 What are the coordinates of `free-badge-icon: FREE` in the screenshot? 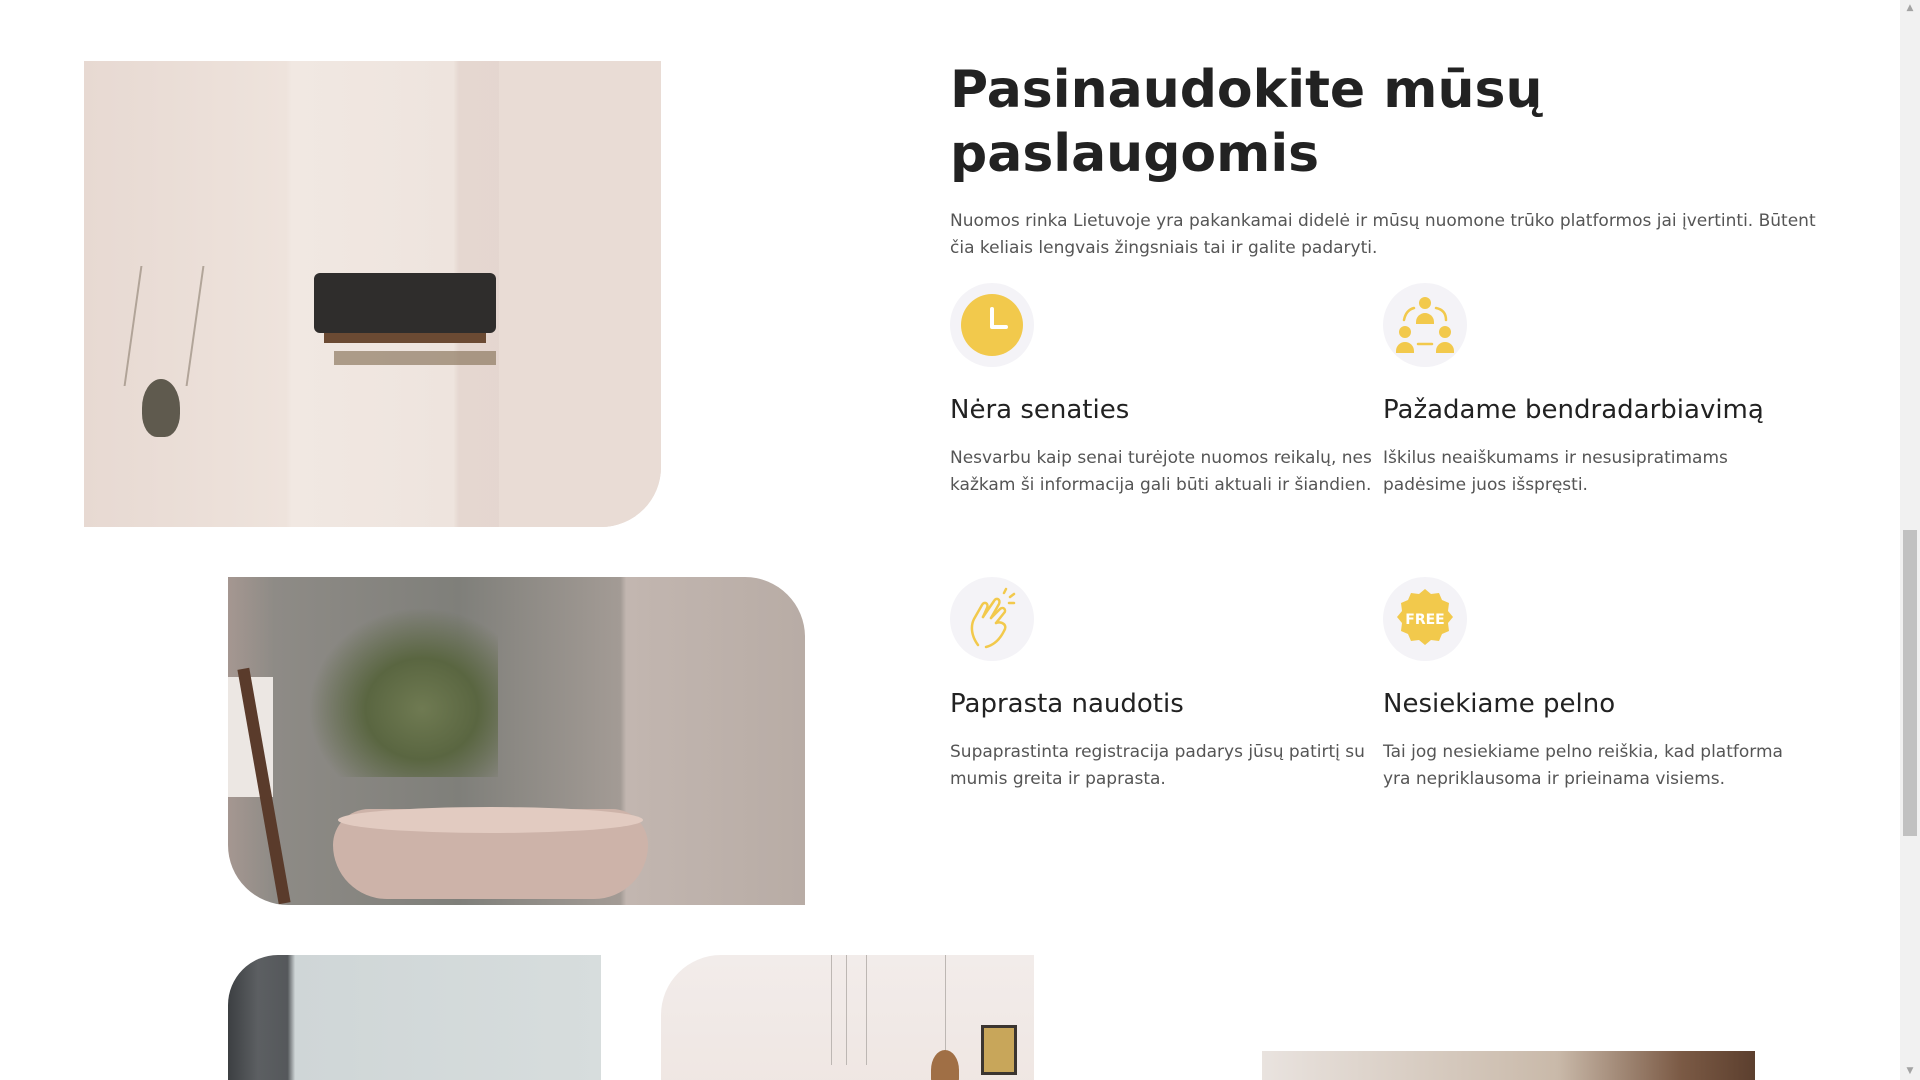 It's located at (1425, 619).